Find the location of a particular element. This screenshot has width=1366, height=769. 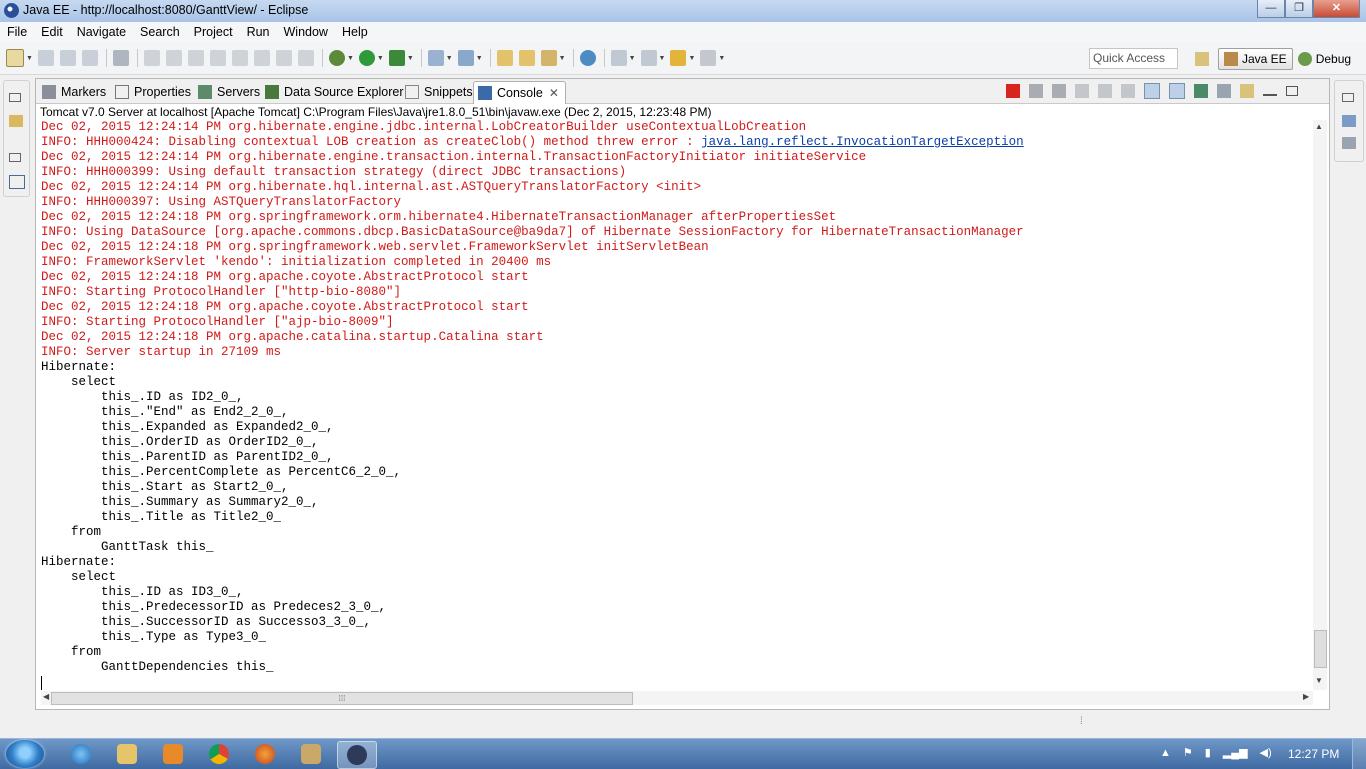

close-button: ✕ is located at coordinates (1336, 9).